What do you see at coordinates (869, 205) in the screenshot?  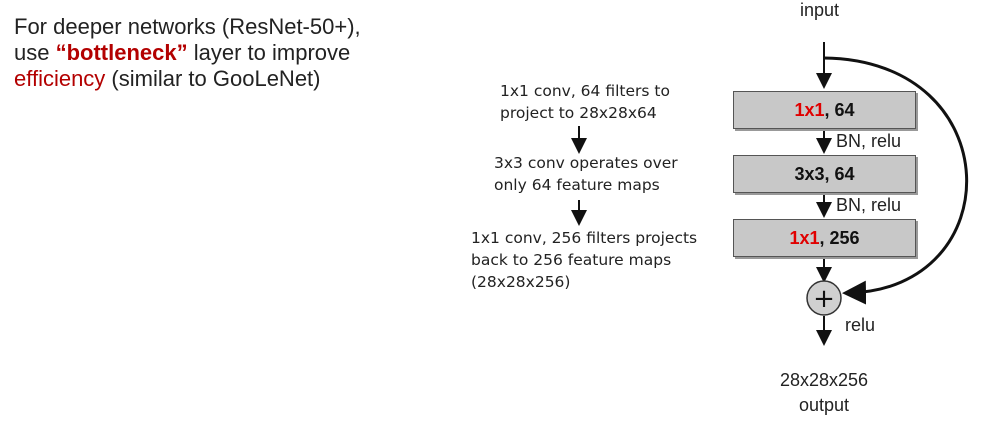 I see `bn-relu-label-2: BN, relu` at bounding box center [869, 205].